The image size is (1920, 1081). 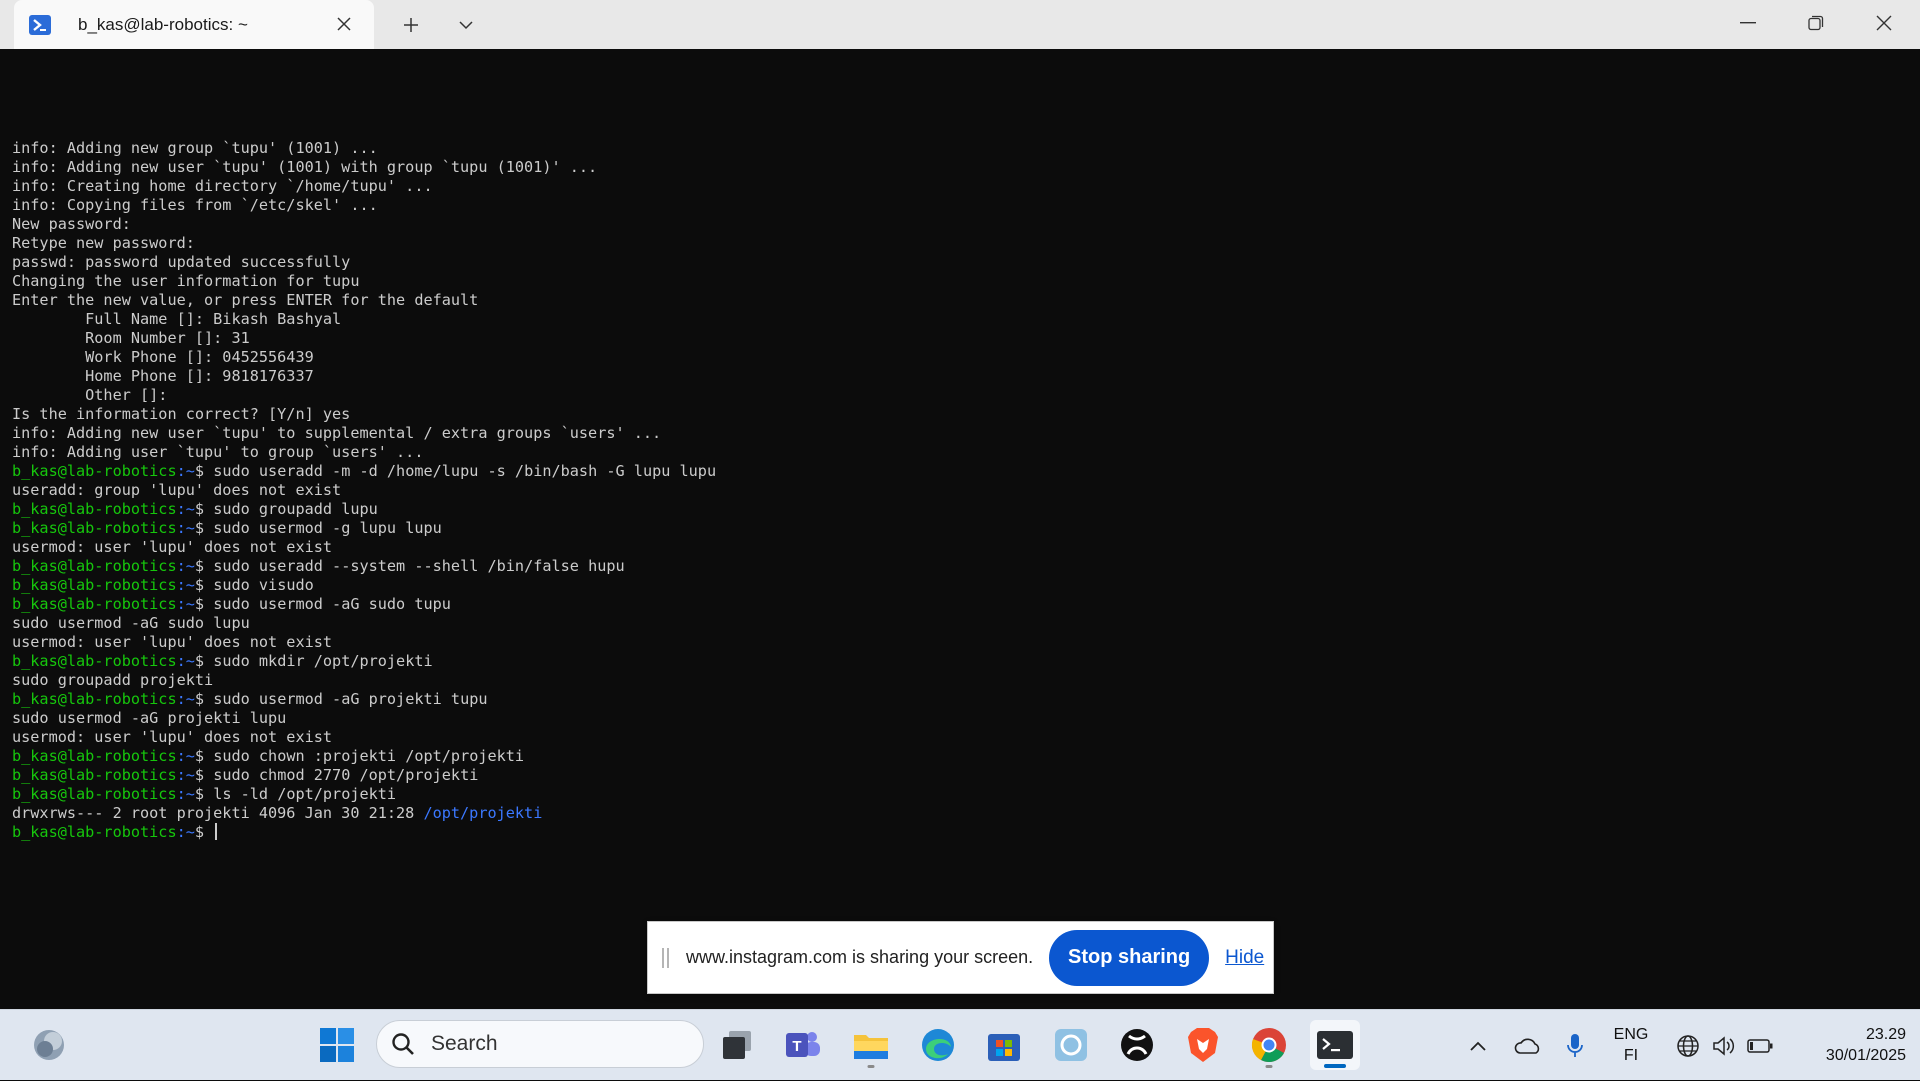 What do you see at coordinates (163, 357) in the screenshot?
I see `terminal-output-line: Work Phone []: 0452556439` at bounding box center [163, 357].